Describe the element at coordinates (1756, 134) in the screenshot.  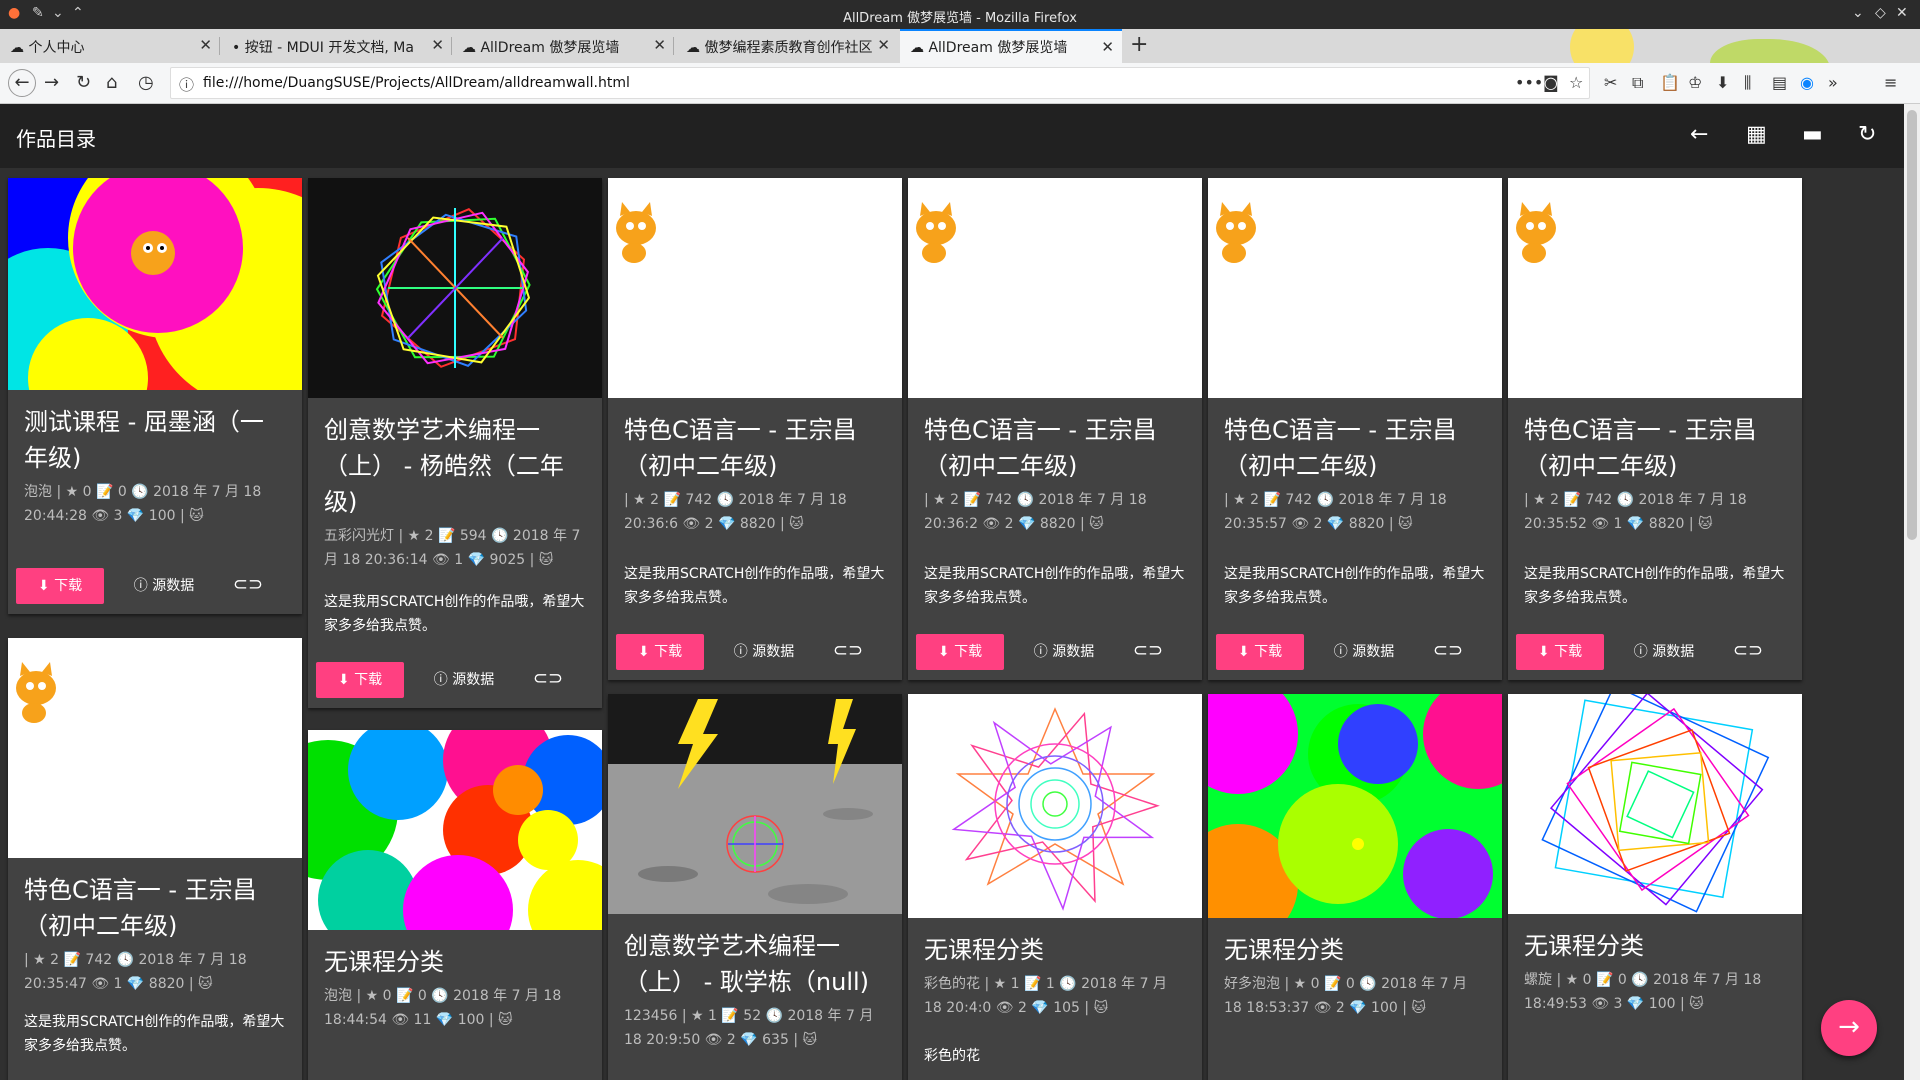
I see `view-mode-icon: ▦` at that location.